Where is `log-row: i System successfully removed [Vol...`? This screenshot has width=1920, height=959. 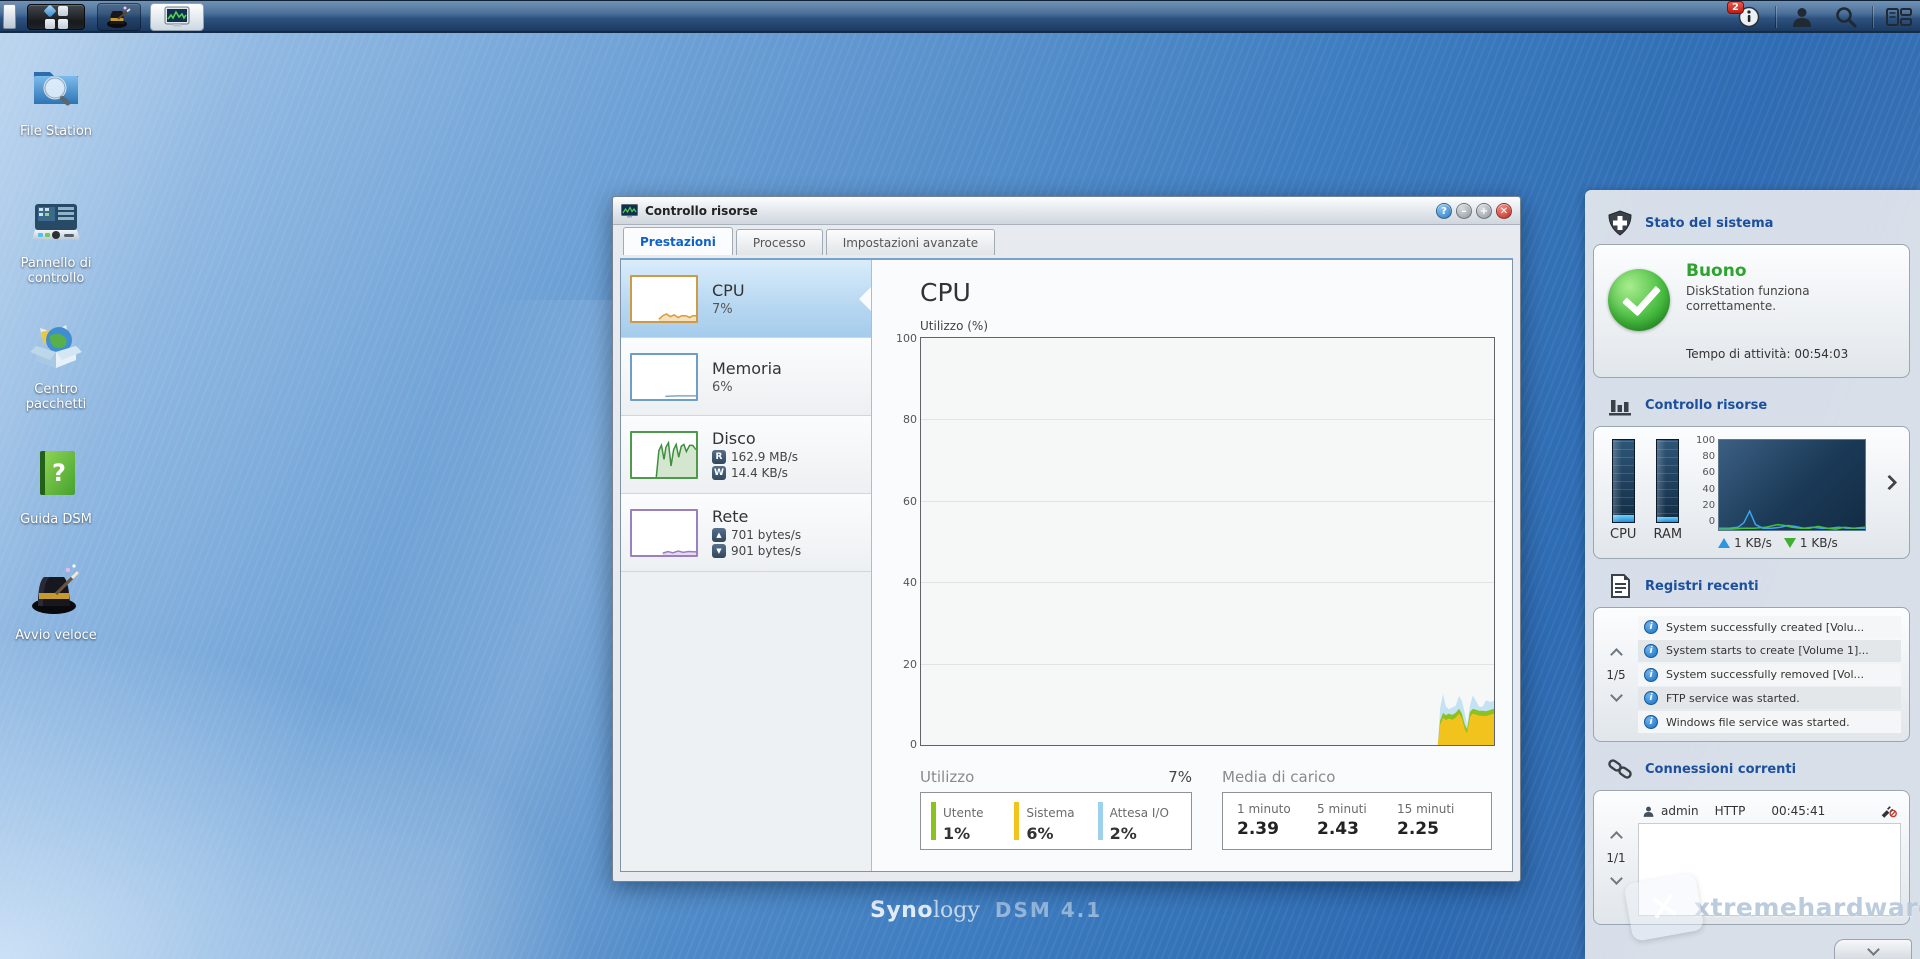 log-row: i System successfully removed [Vol... is located at coordinates (1769, 674).